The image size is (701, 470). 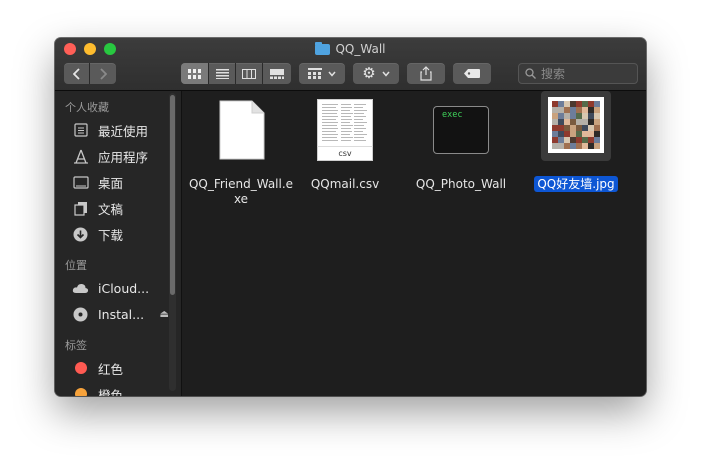 What do you see at coordinates (121, 234) in the screenshot?
I see `sidebar-item-downloads: 下载` at bounding box center [121, 234].